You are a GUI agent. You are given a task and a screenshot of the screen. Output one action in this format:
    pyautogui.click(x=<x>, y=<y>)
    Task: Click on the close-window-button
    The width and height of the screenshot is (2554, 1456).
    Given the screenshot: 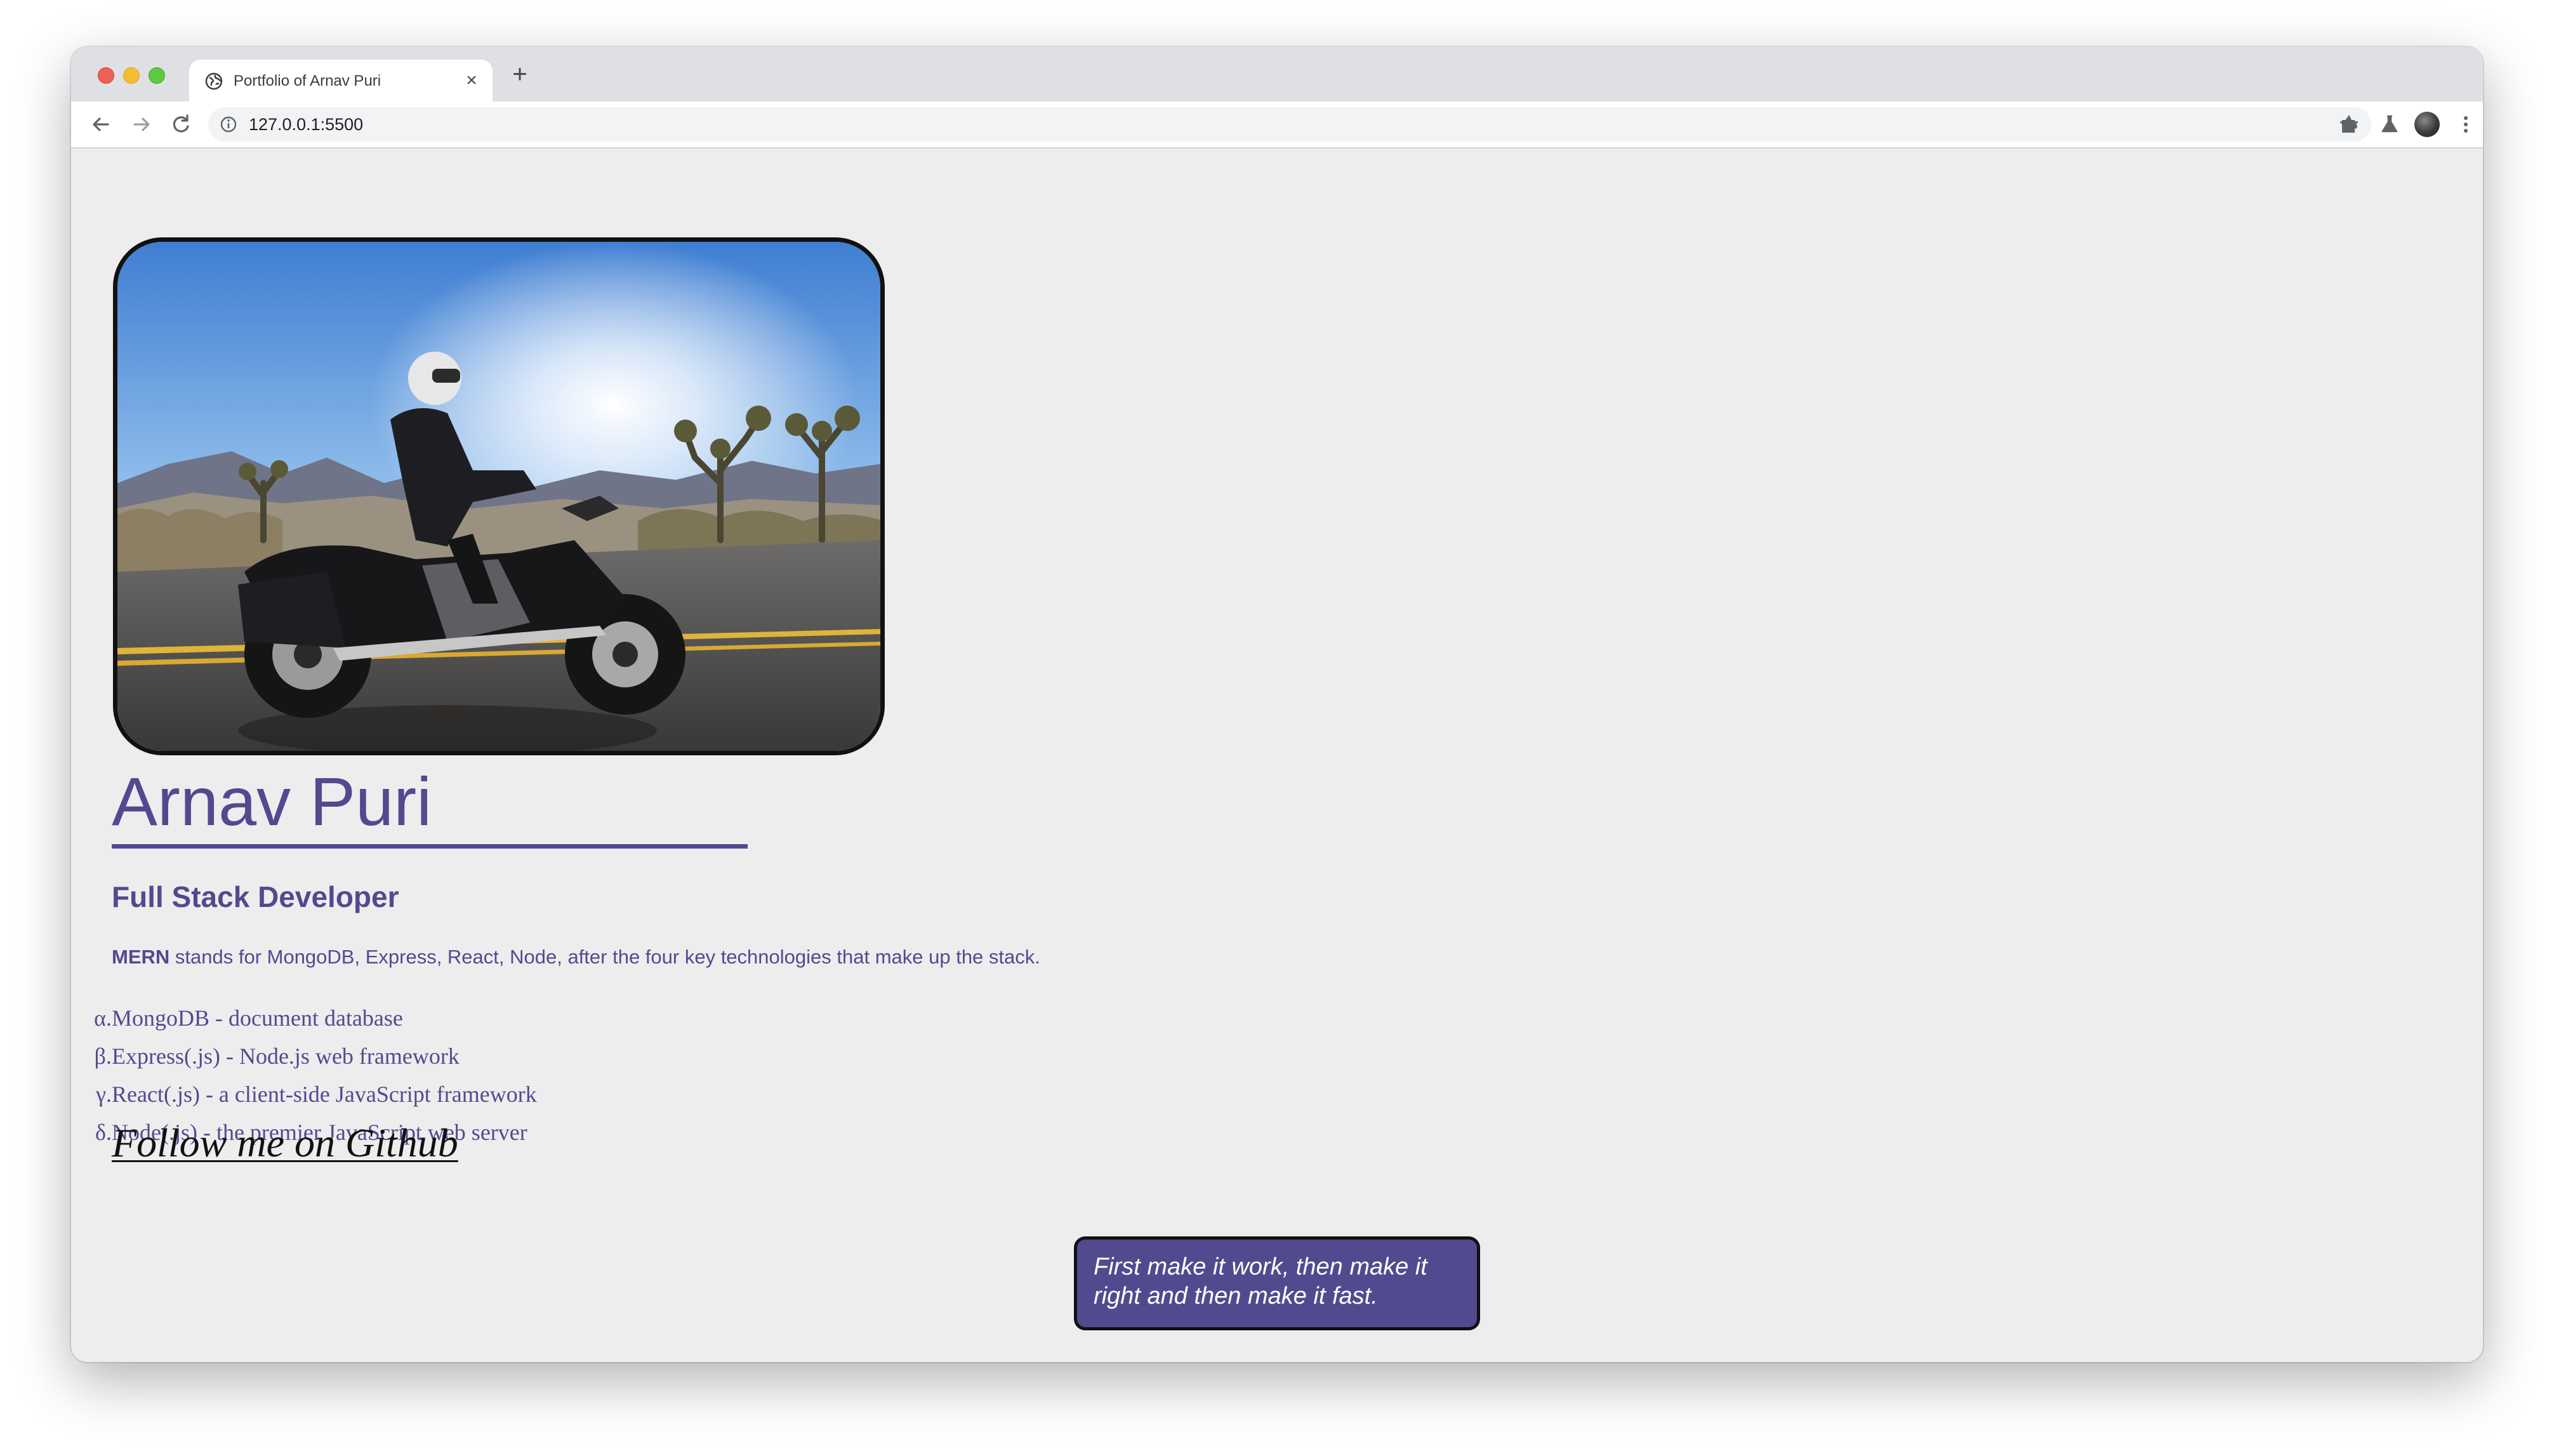 What is the action you would take?
    pyautogui.click(x=106, y=75)
    